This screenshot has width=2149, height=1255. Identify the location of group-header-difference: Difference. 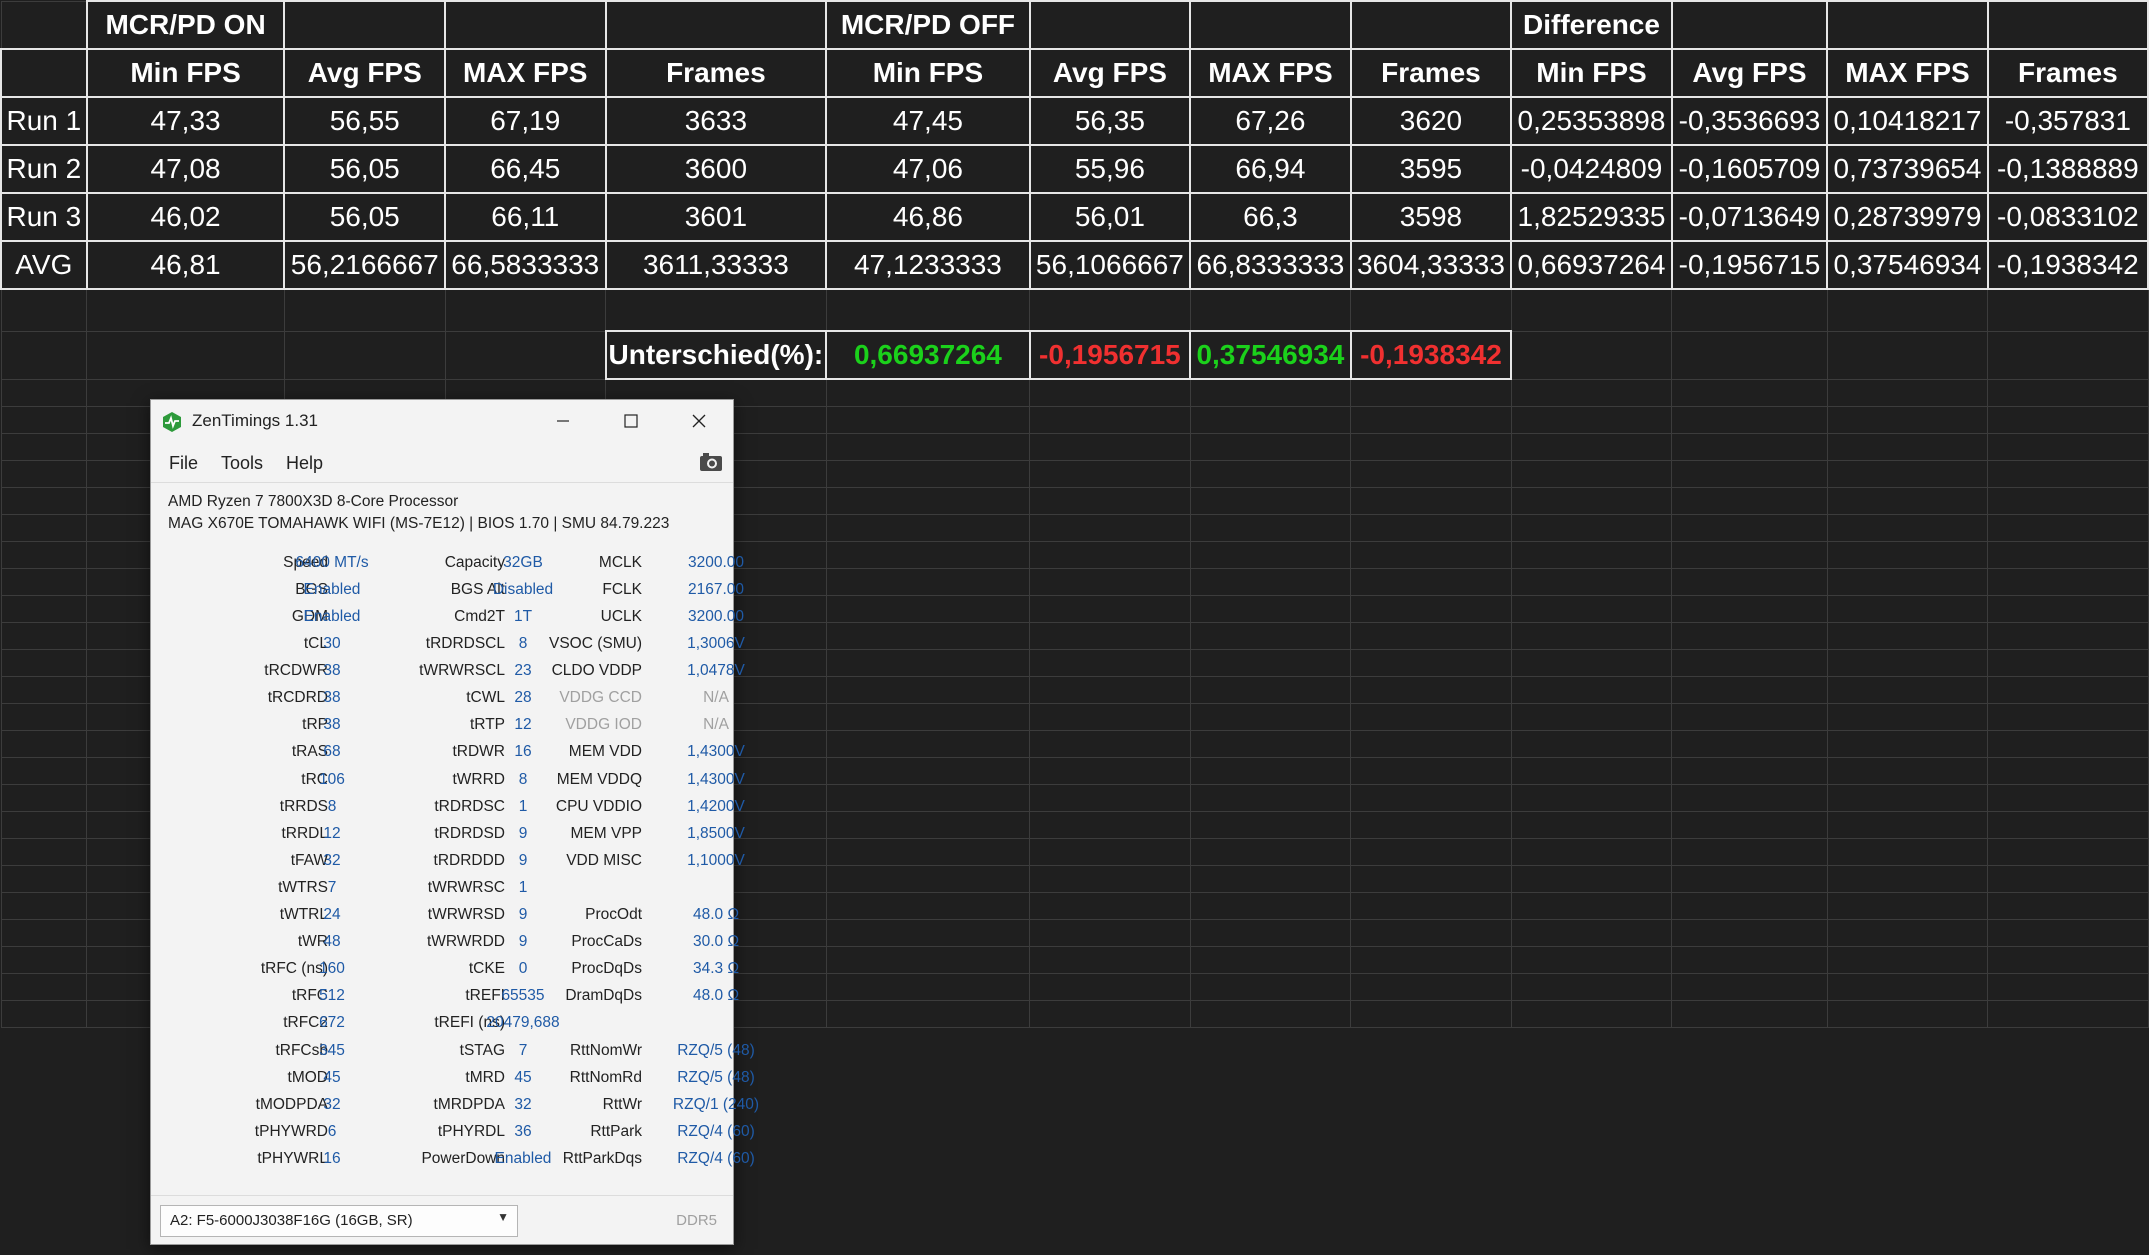
(1591, 25).